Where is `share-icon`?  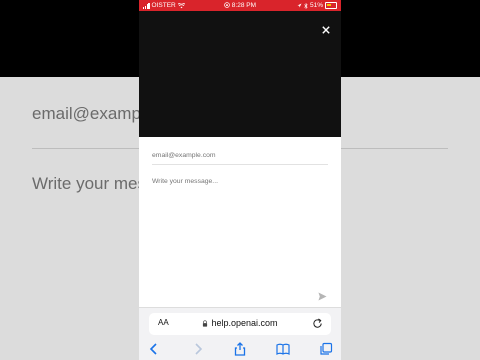
share-icon is located at coordinates (240, 349).